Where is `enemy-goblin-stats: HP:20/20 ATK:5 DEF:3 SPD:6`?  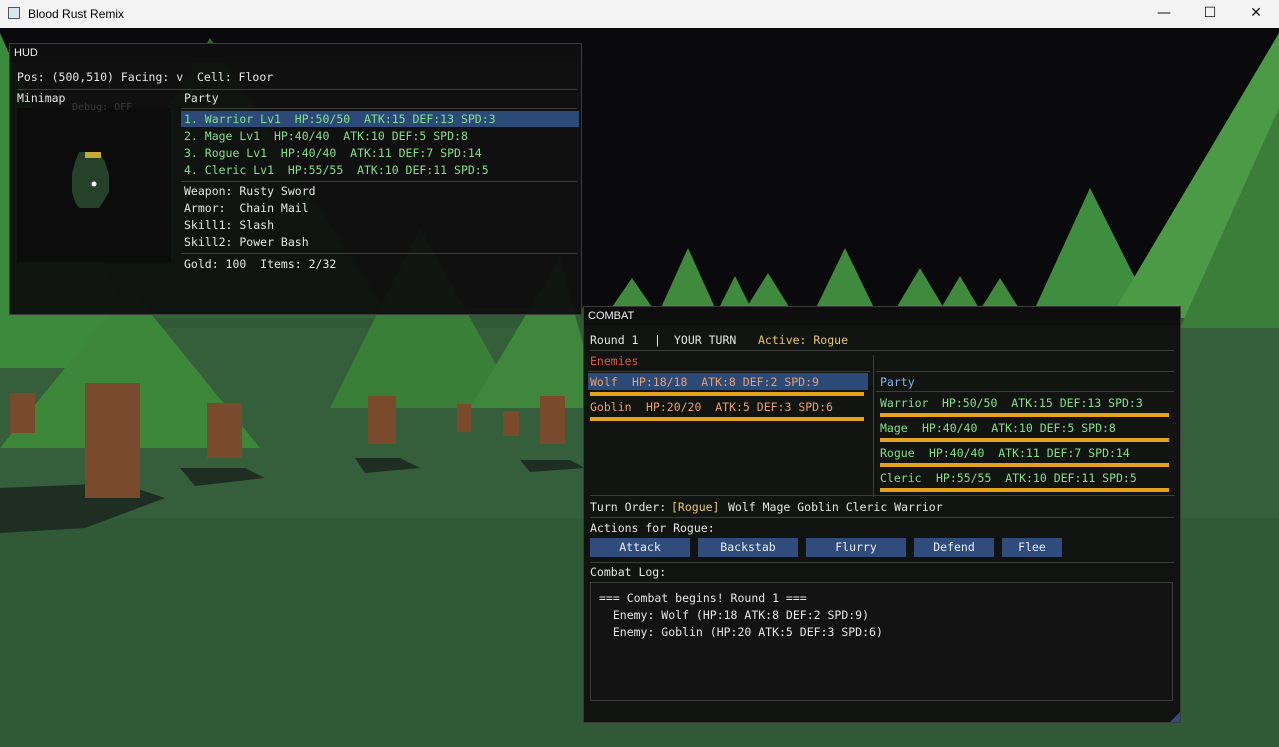
enemy-goblin-stats: HP:20/20 ATK:5 DEF:3 SPD:6 is located at coordinates (739, 407).